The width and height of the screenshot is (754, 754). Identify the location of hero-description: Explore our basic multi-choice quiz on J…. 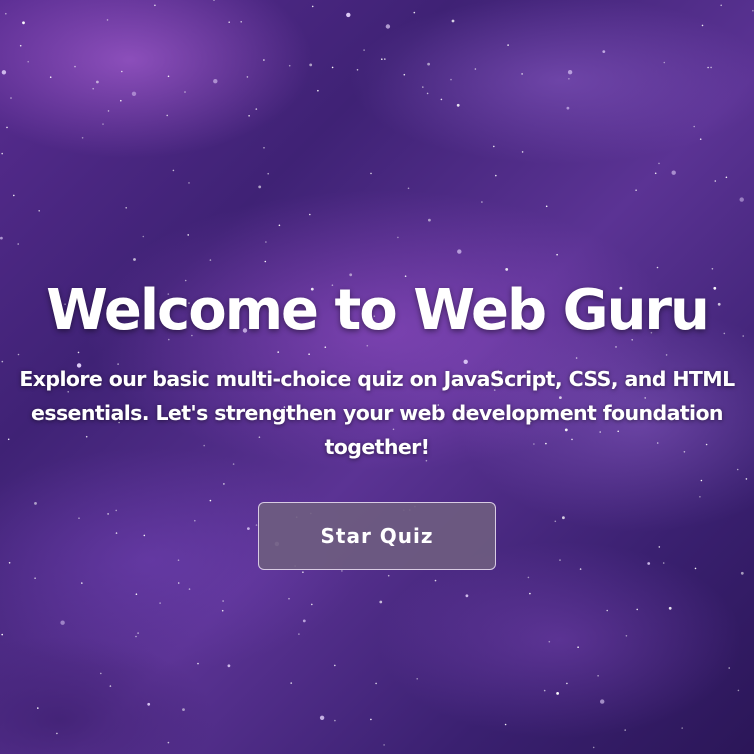
(377, 413).